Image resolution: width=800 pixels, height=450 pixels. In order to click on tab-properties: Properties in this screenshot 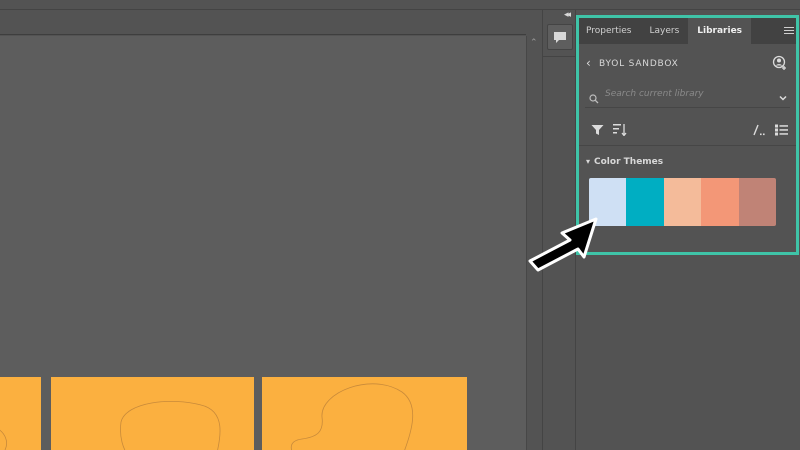, I will do `click(608, 31)`.